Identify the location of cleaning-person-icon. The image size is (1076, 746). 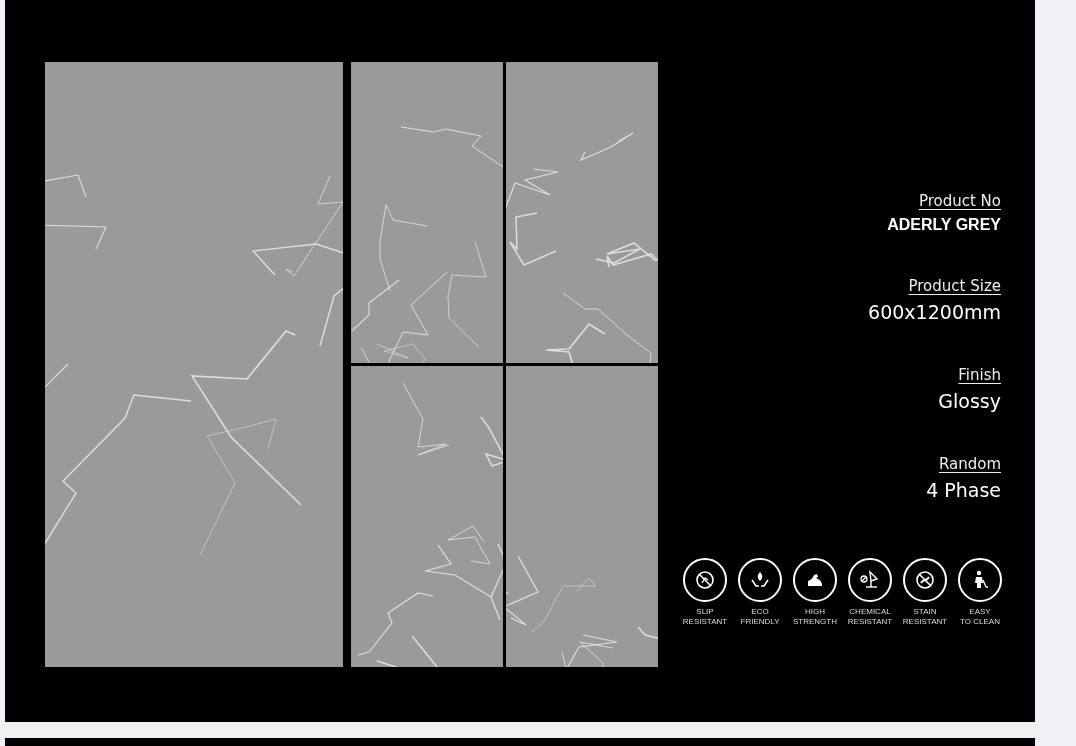
(980, 580).